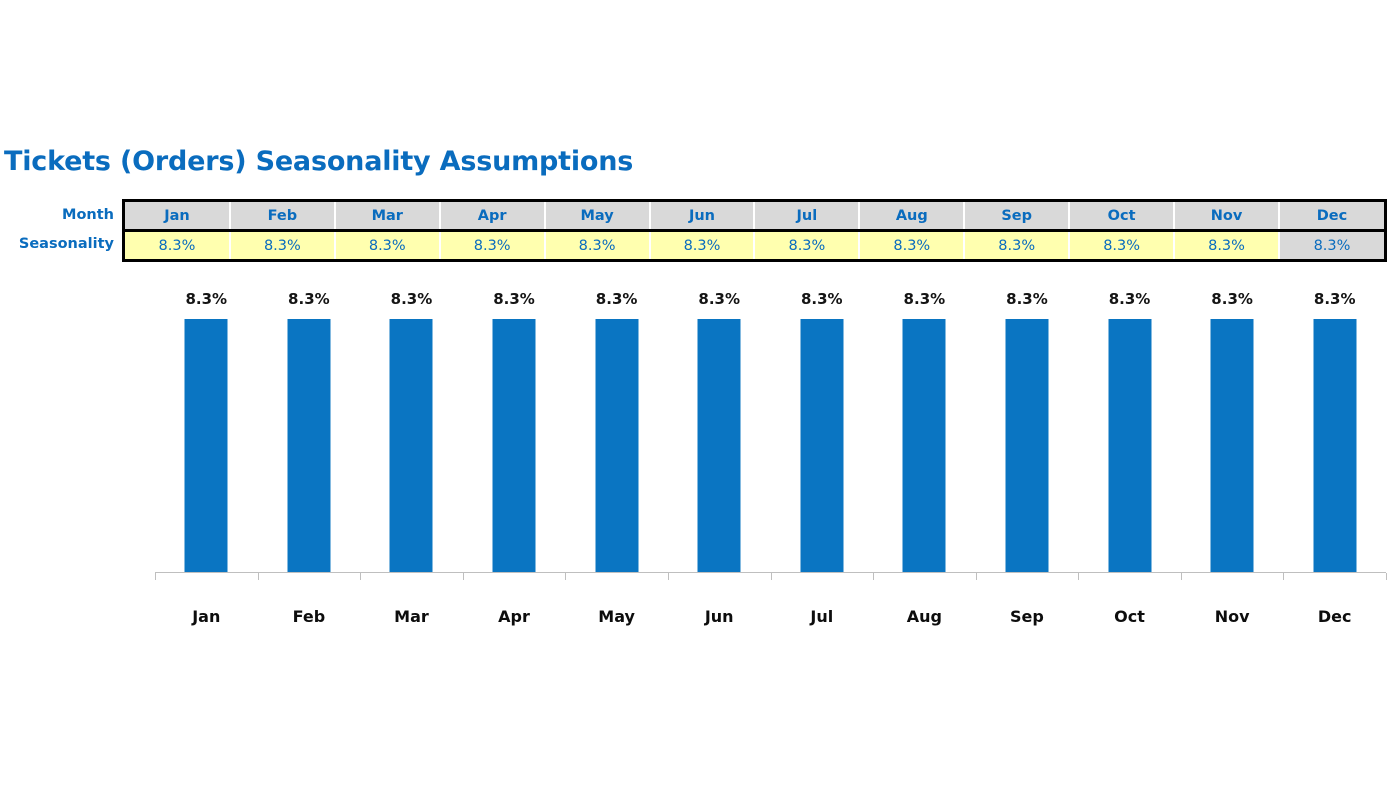 Image resolution: width=1396 pixels, height=786 pixels. What do you see at coordinates (1226, 216) in the screenshot?
I see `table-header-cell-nov: Nov` at bounding box center [1226, 216].